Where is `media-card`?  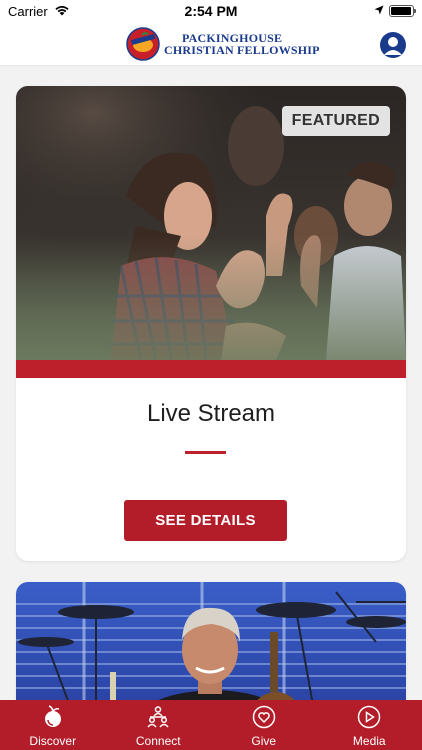
media-card is located at coordinates (211, 641).